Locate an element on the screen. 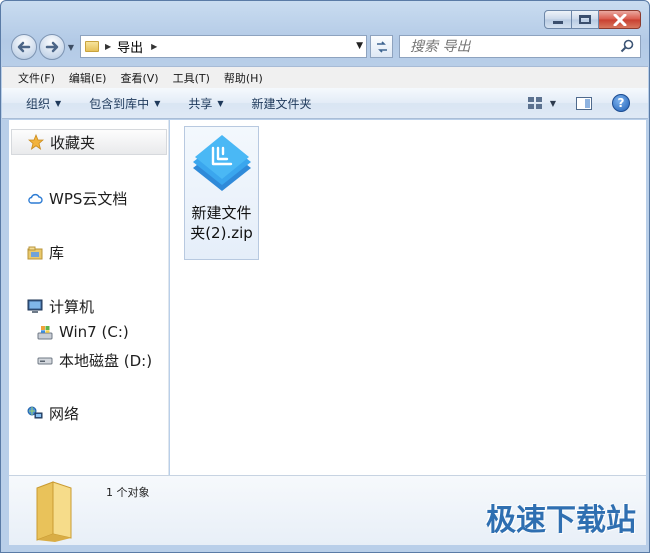 The height and width of the screenshot is (553, 650). nav-wps-cloud-label: WPS云文档 is located at coordinates (88, 199).